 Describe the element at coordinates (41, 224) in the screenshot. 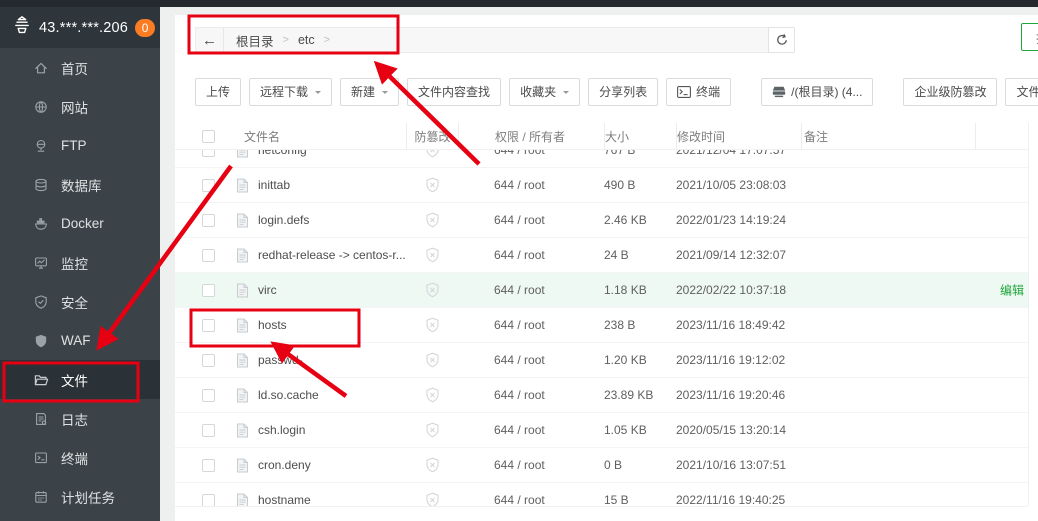

I see `docker-icon` at that location.